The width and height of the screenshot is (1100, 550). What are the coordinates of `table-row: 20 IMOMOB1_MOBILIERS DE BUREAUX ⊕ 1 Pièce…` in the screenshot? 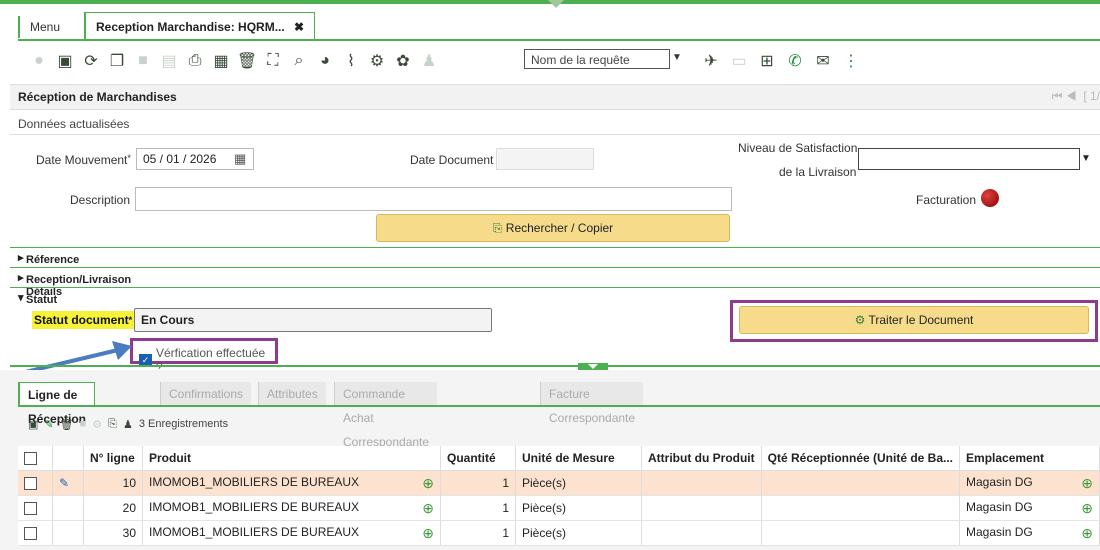 It's located at (559, 508).